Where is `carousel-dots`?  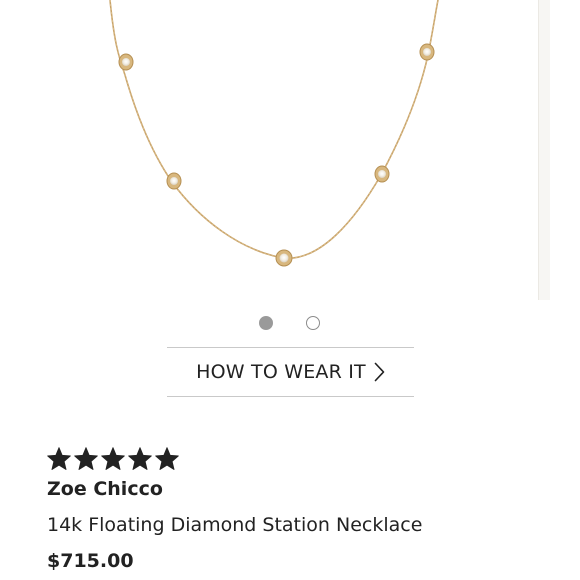
carousel-dots is located at coordinates (290, 324).